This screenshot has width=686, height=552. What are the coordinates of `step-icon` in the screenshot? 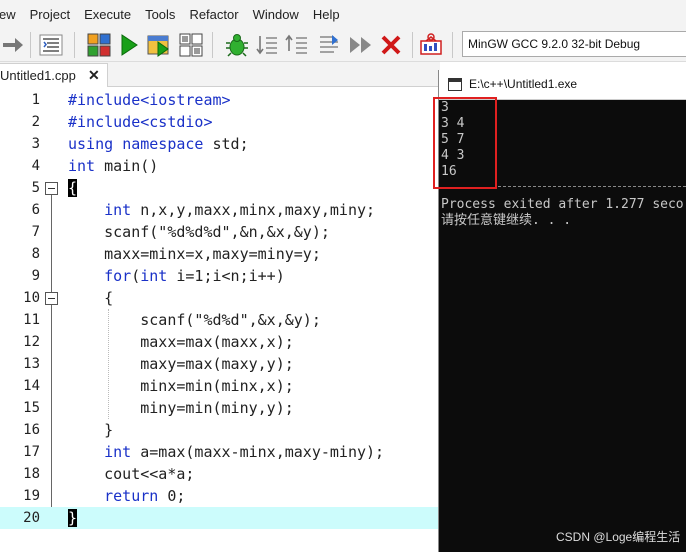 It's located at (267, 45).